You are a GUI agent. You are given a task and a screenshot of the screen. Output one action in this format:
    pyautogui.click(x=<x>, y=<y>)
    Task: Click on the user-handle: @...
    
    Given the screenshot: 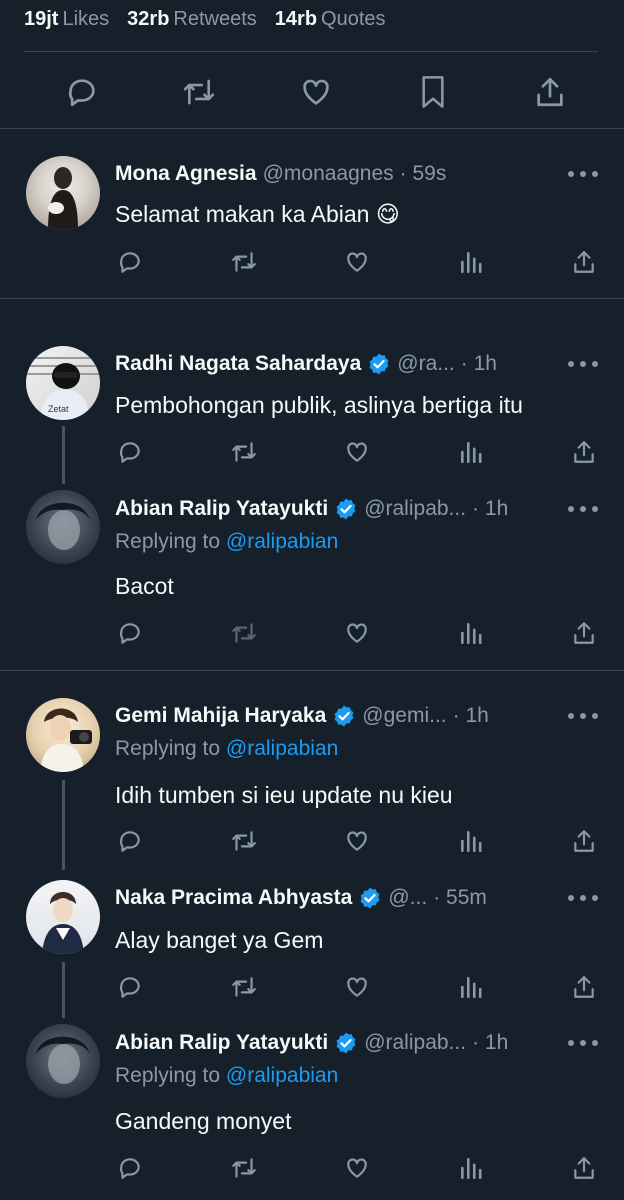 What is the action you would take?
    pyautogui.click(x=407, y=898)
    